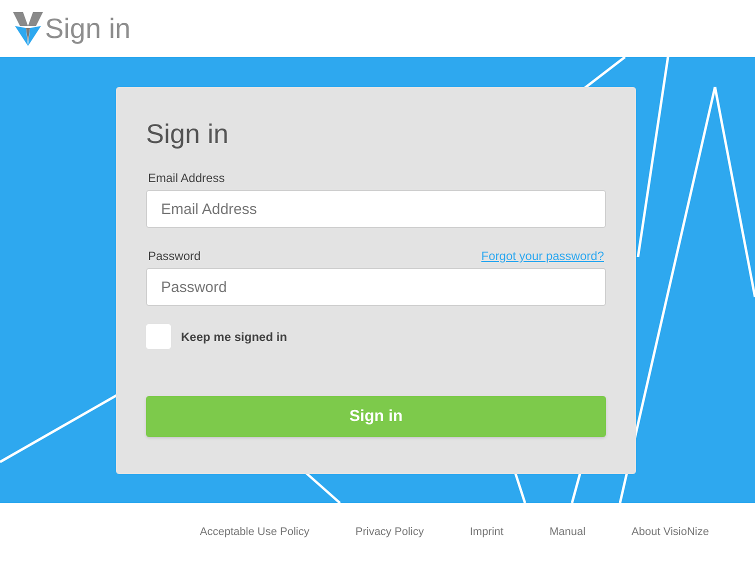 This screenshot has width=755, height=562. Describe the element at coordinates (158, 336) in the screenshot. I see `keep-signed-in-checkbox` at that location.